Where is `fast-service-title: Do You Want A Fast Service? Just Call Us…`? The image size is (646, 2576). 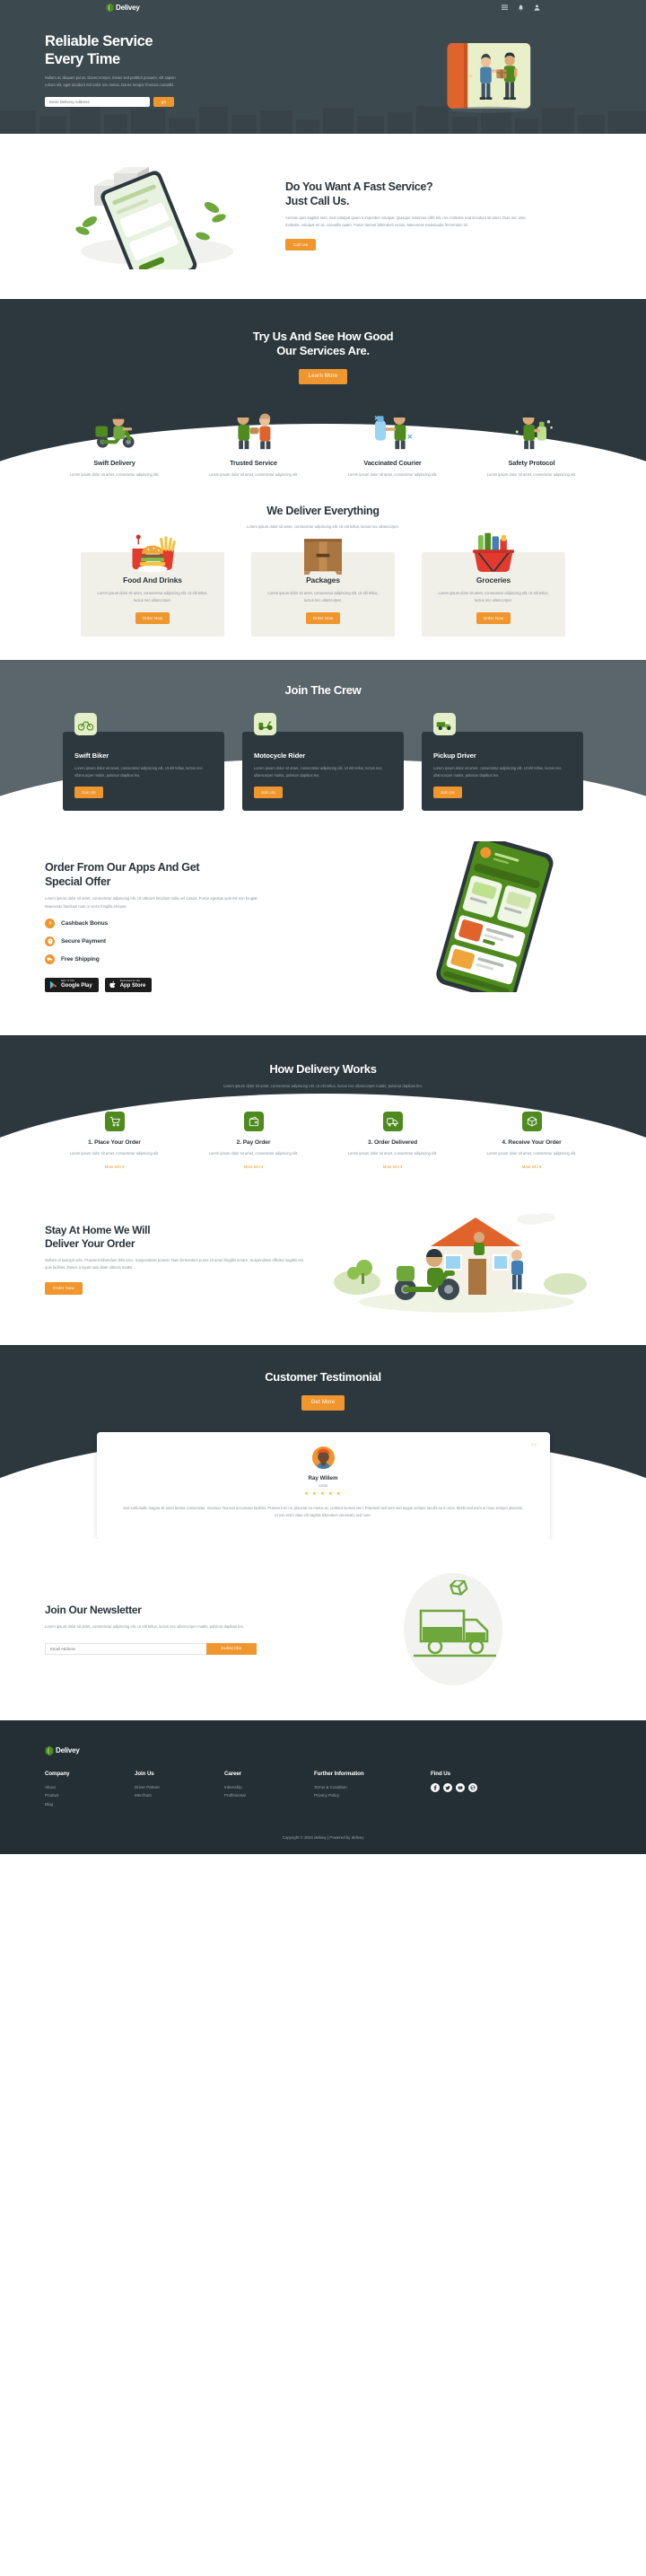
fast-service-title: Do You Want A Fast Service? Just Call Us… is located at coordinates (411, 194).